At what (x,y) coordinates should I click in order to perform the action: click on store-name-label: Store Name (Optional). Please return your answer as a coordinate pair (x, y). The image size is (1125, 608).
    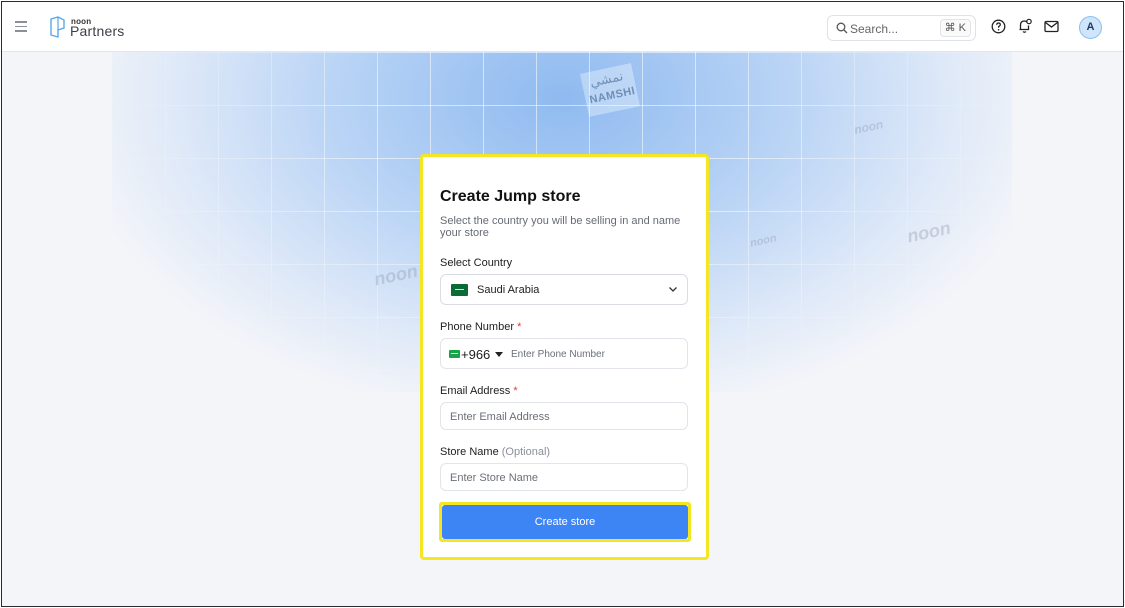
    Looking at the image, I should click on (495, 452).